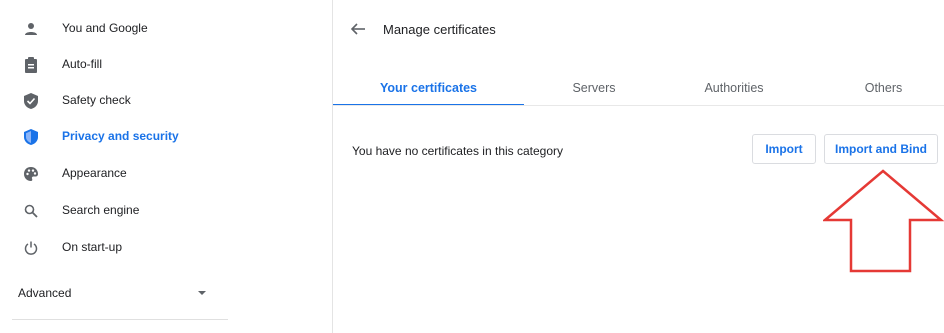 The width and height of the screenshot is (944, 333). Describe the element at coordinates (115, 293) in the screenshot. I see `advanced-toggle: Advanced` at that location.